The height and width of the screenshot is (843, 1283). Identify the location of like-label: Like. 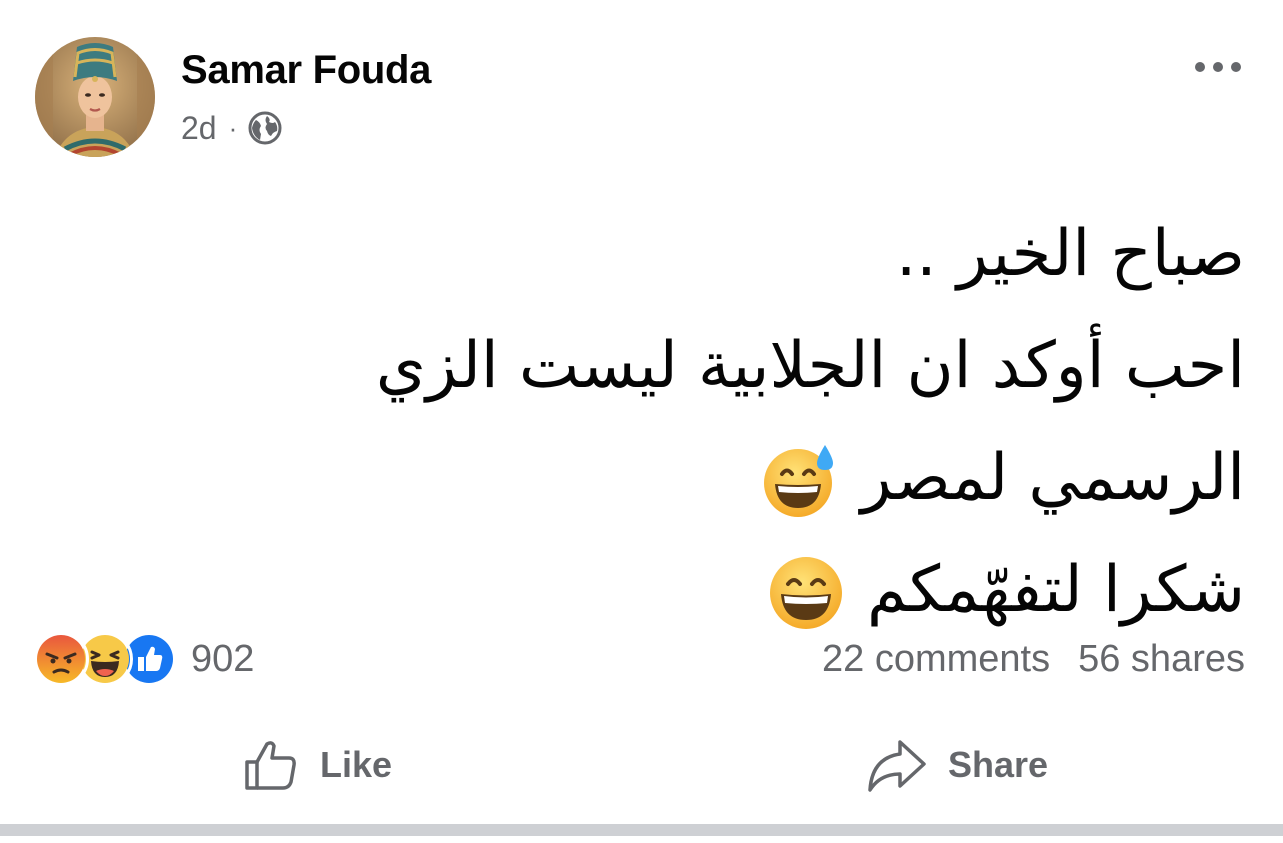
(356, 764).